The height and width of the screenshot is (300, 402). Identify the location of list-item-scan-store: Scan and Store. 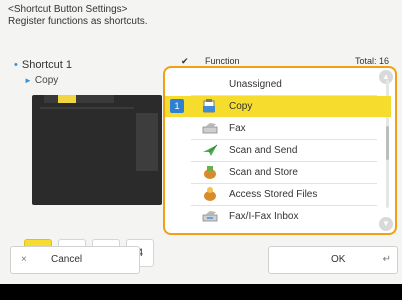
(278, 172).